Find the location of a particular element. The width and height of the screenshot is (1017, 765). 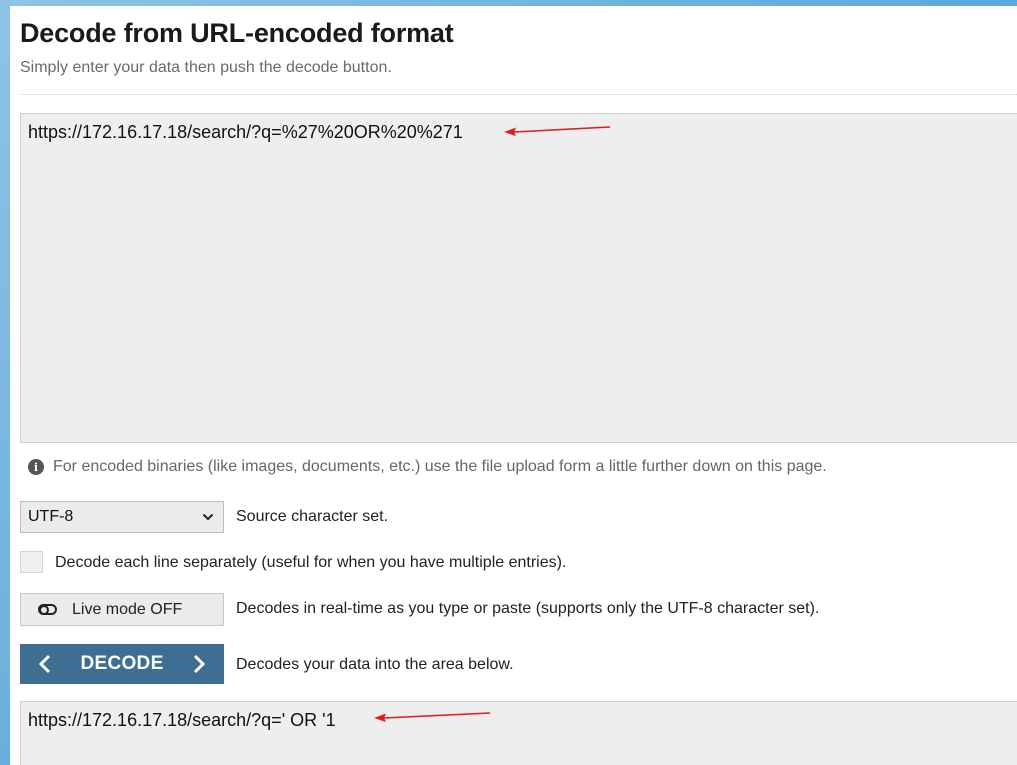

charset-label: Source character set. is located at coordinates (312, 516).